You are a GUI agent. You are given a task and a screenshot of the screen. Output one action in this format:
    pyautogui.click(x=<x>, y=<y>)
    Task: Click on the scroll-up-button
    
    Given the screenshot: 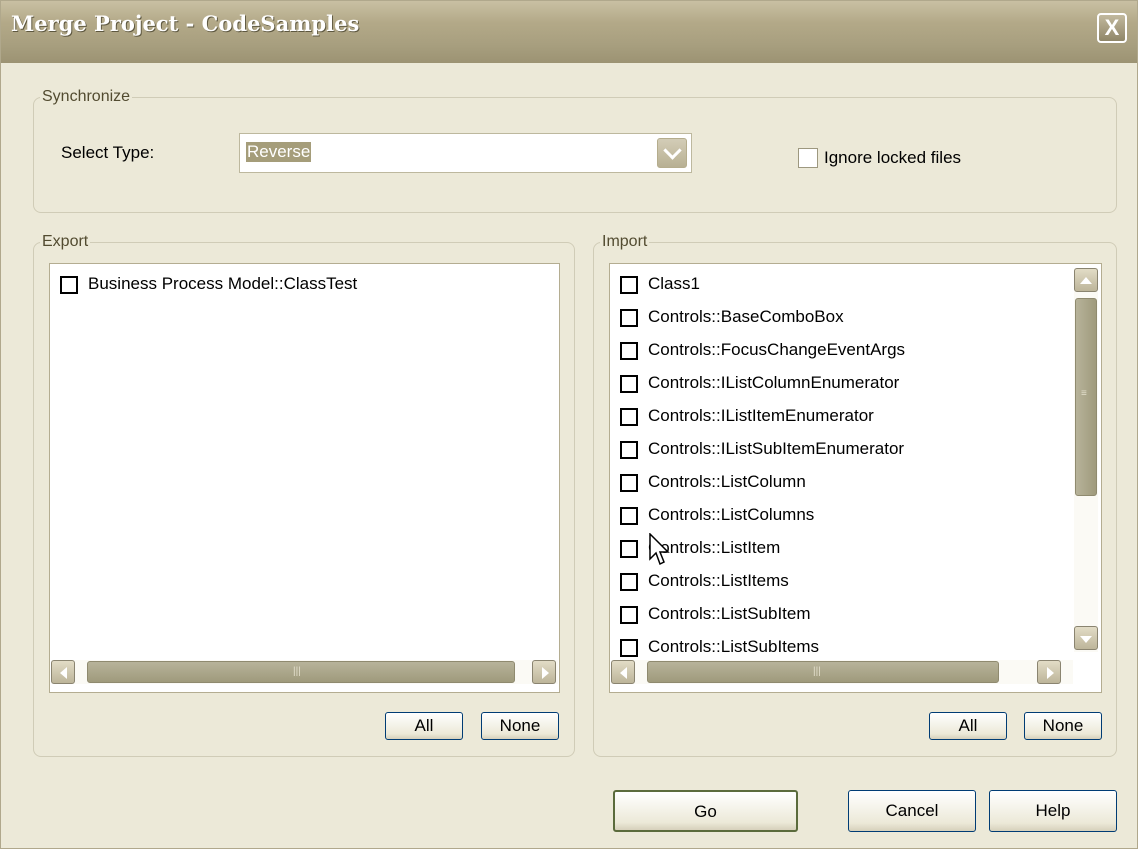 What is the action you would take?
    pyautogui.click(x=1086, y=280)
    